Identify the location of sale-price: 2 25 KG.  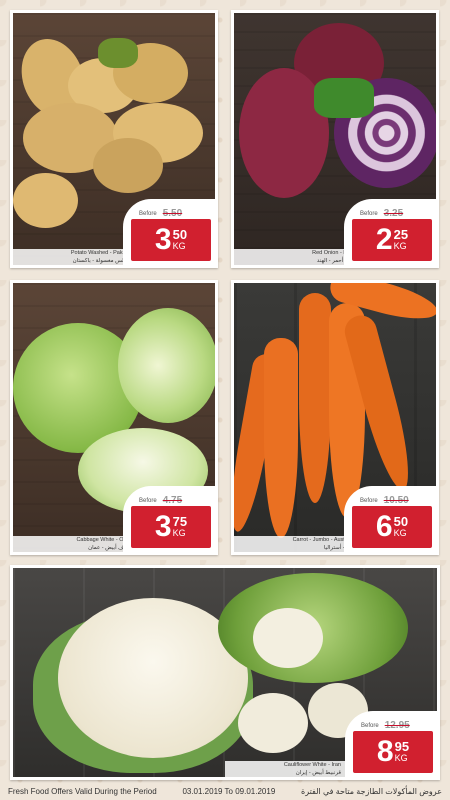
(392, 240).